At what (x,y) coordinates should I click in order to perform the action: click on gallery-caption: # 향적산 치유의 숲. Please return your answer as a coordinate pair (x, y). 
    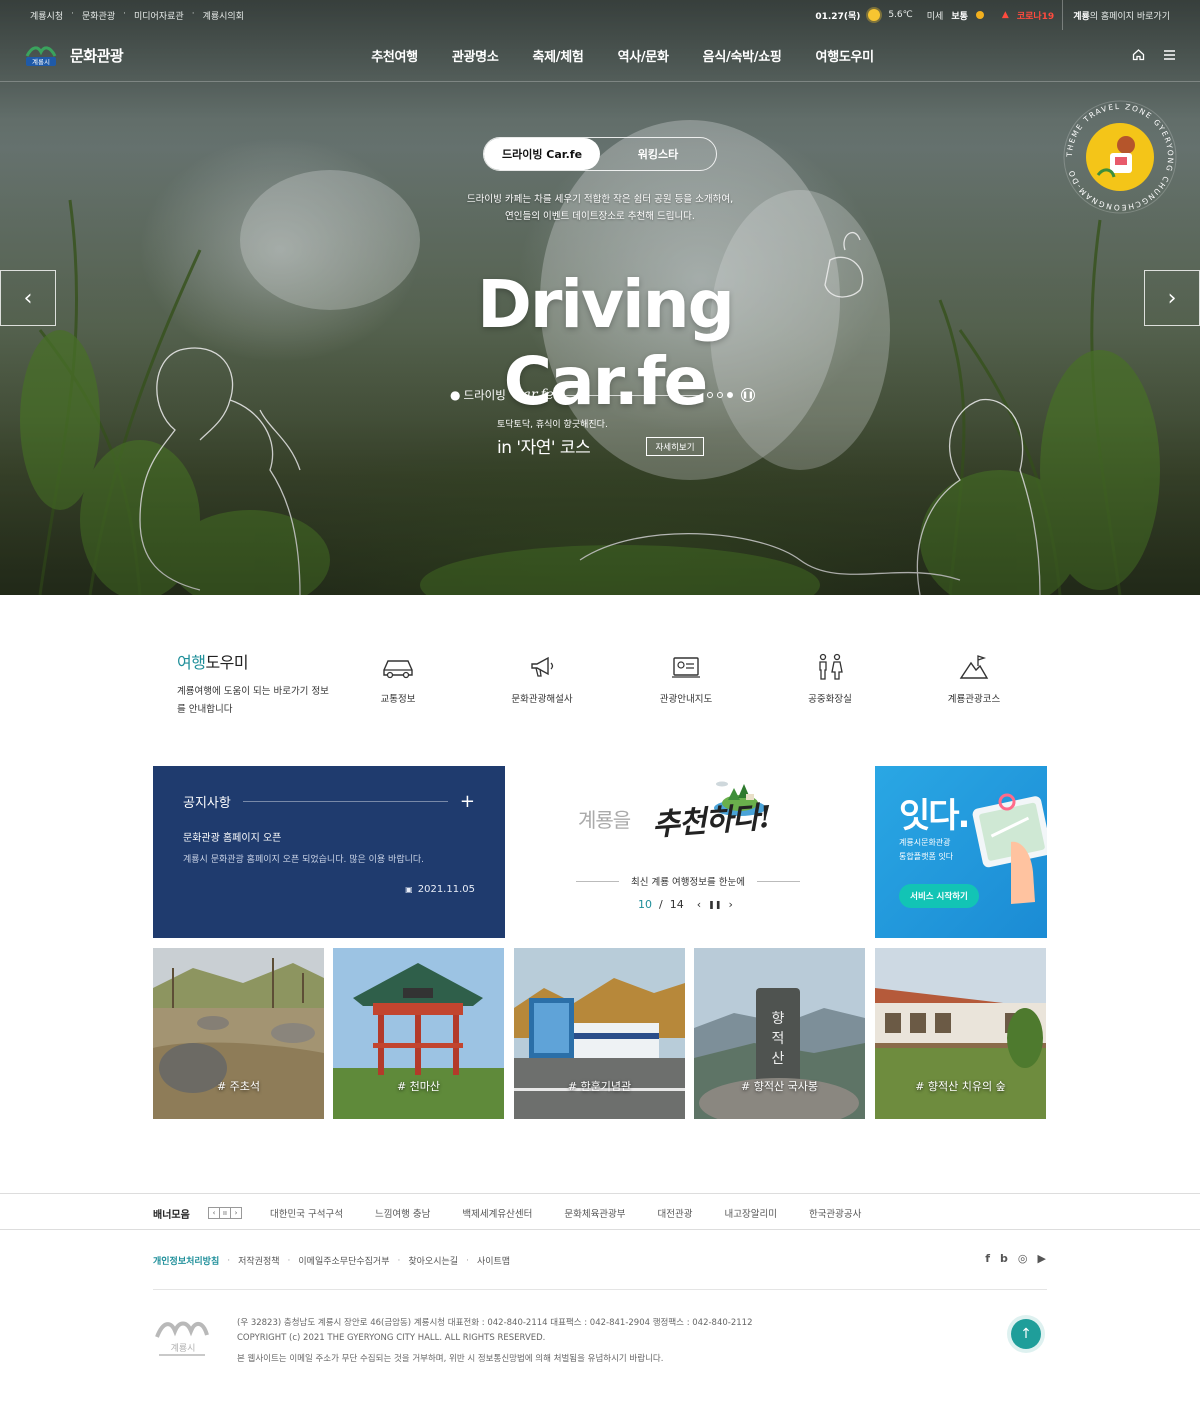
    Looking at the image, I should click on (960, 1086).